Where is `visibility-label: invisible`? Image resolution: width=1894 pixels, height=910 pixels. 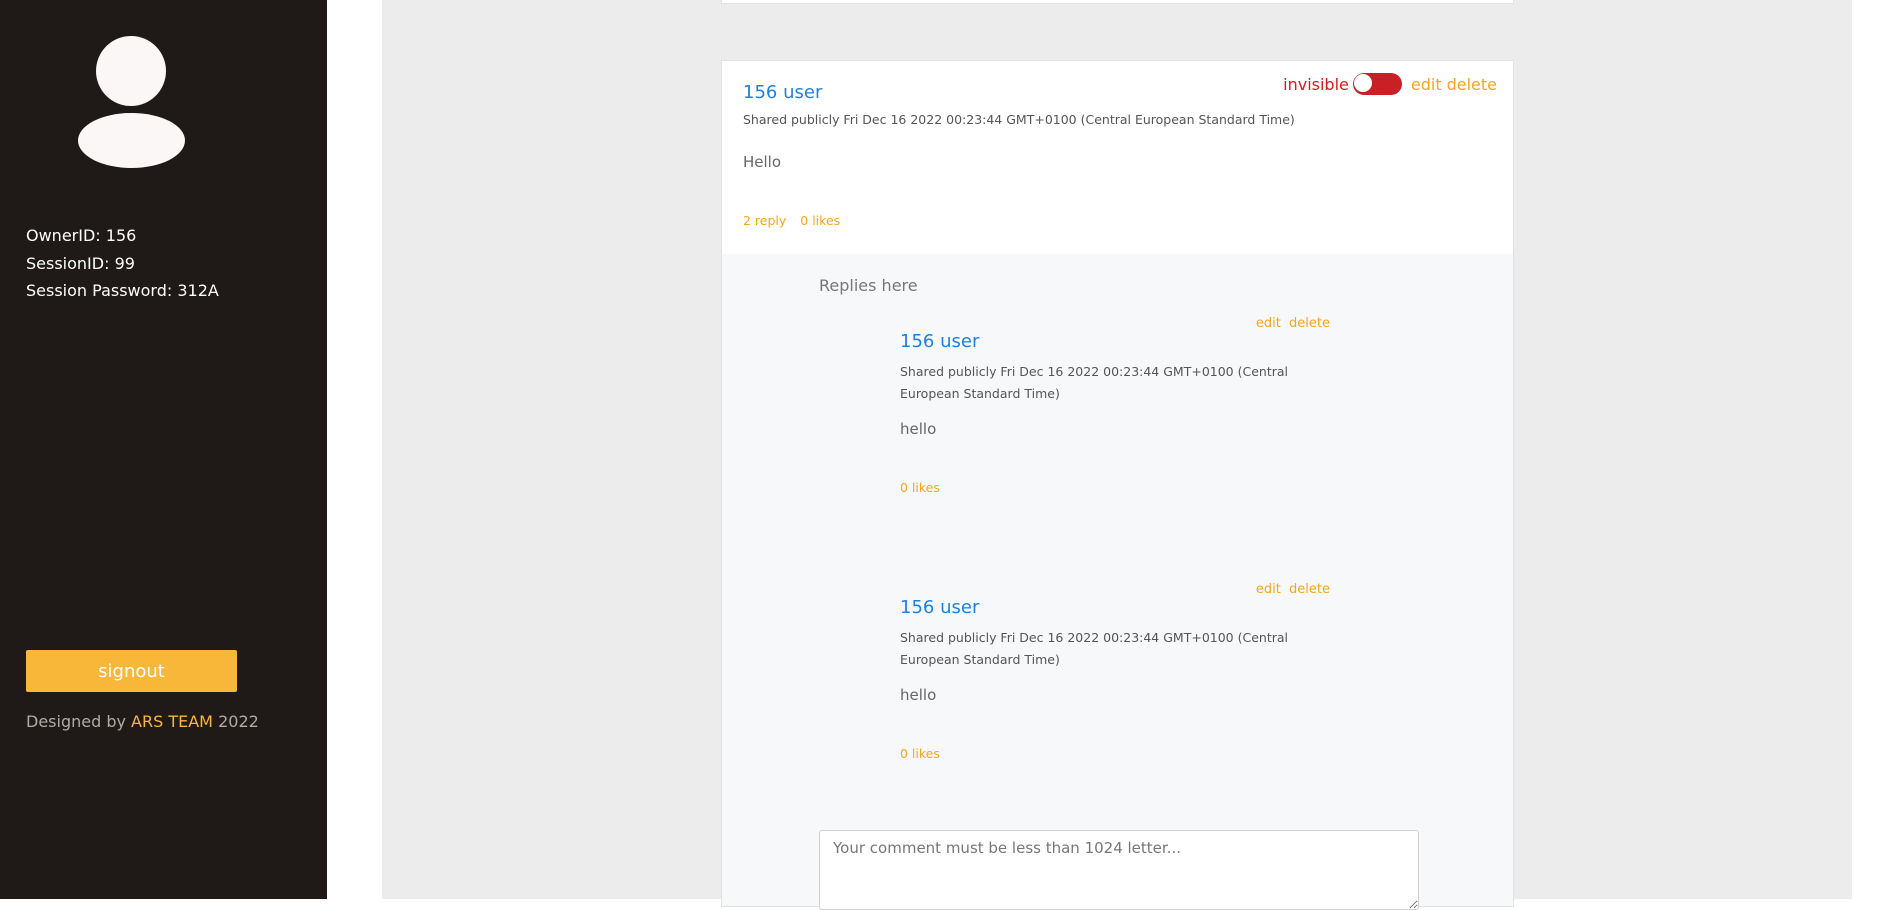 visibility-label: invisible is located at coordinates (1316, 84).